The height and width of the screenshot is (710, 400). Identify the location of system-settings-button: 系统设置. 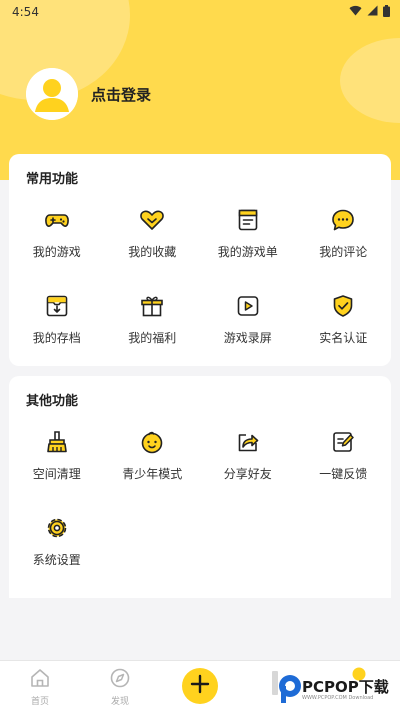
(57, 539).